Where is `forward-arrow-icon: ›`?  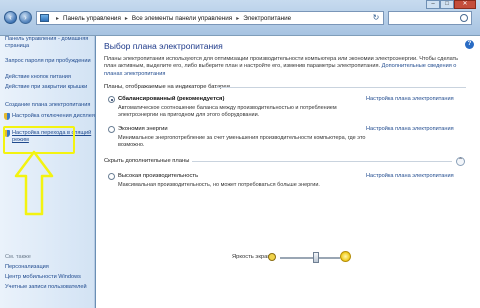
forward-arrow-icon: › is located at coordinates (25, 17).